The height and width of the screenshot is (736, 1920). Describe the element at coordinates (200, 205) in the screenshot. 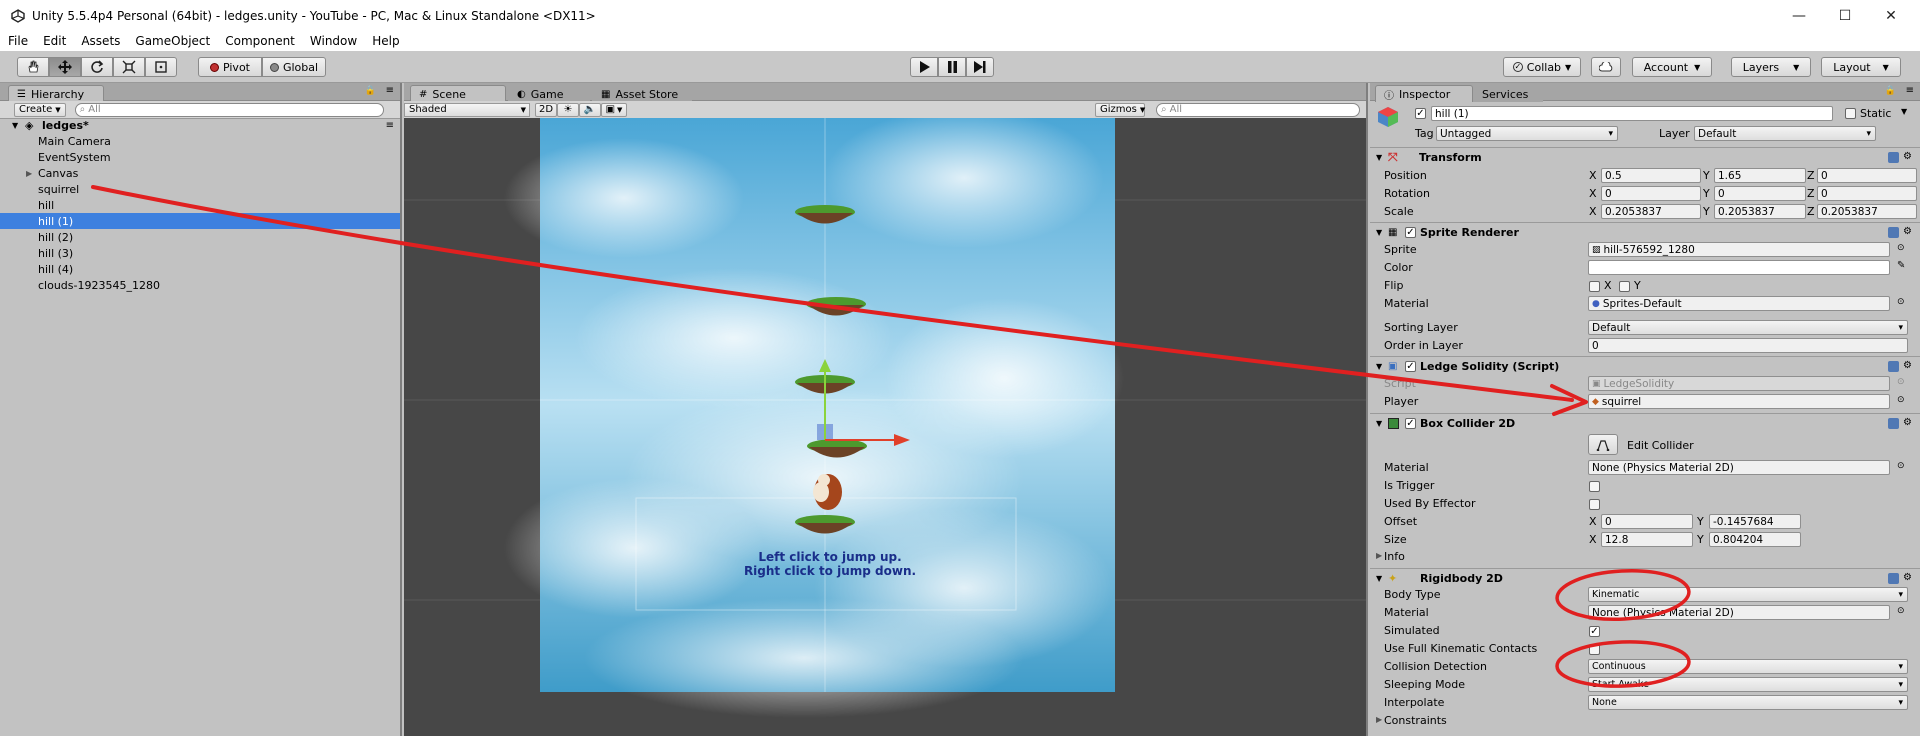

I see `hierarchy-item: hill` at that location.